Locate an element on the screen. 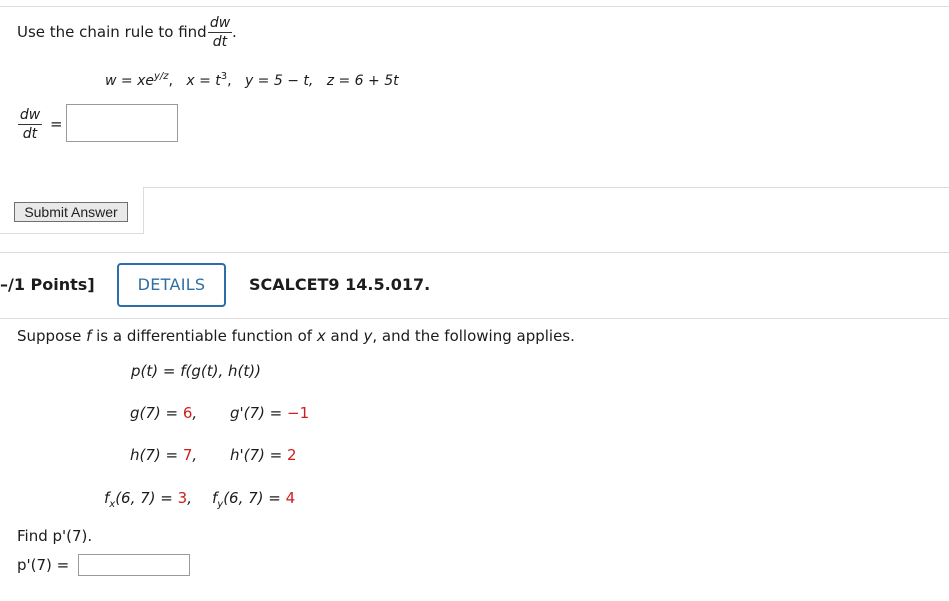 The image size is (949, 601). intro-text: and is located at coordinates (344, 336).